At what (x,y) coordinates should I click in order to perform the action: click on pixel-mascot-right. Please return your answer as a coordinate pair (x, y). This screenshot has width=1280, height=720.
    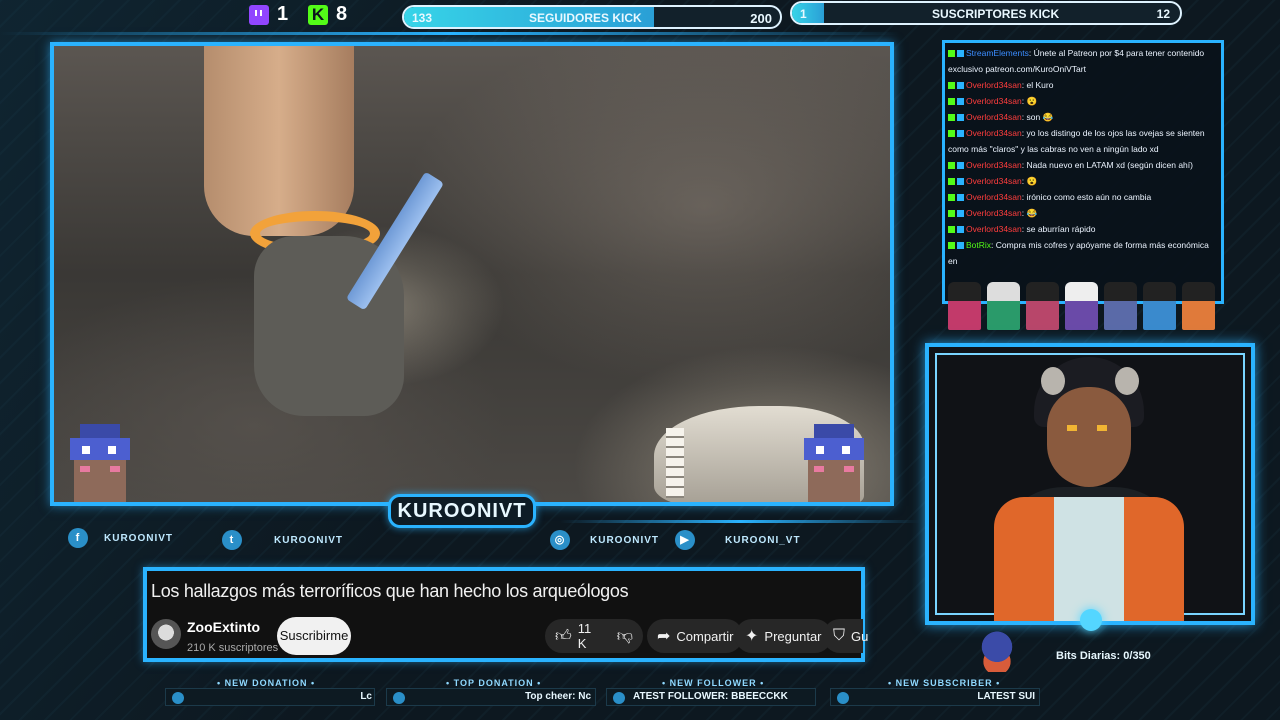
    Looking at the image, I should click on (834, 463).